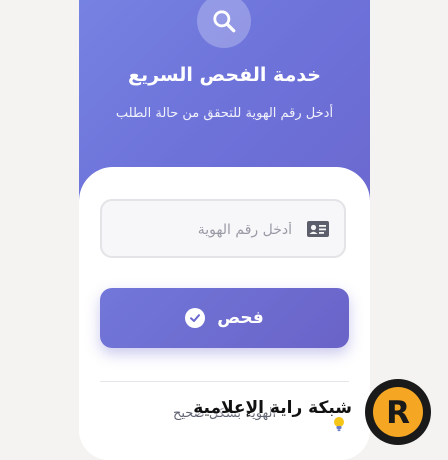 This screenshot has height=460, width=448. What do you see at coordinates (318, 229) in the screenshot?
I see `id-card-icon` at bounding box center [318, 229].